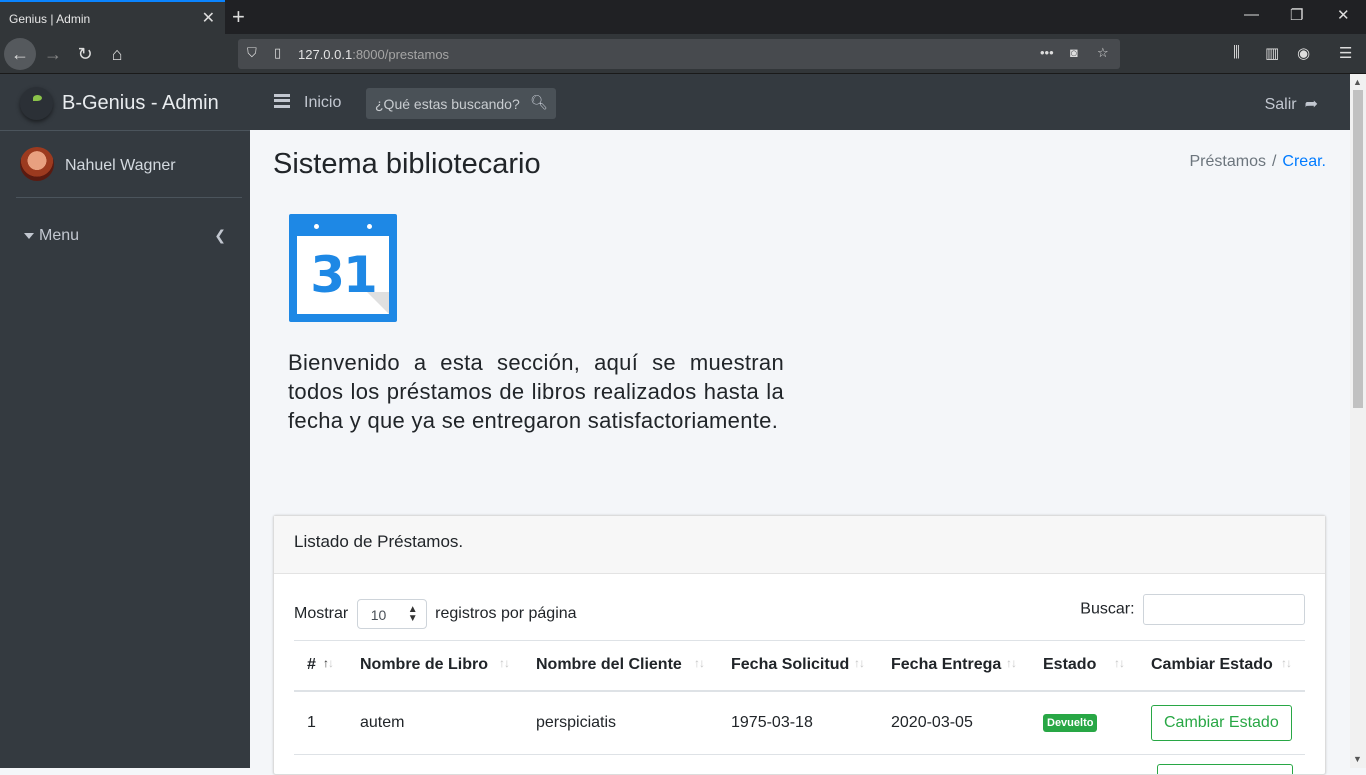 This screenshot has height=775, width=1366. Describe the element at coordinates (238, 17) in the screenshot. I see `new-tab-icon: +` at that location.